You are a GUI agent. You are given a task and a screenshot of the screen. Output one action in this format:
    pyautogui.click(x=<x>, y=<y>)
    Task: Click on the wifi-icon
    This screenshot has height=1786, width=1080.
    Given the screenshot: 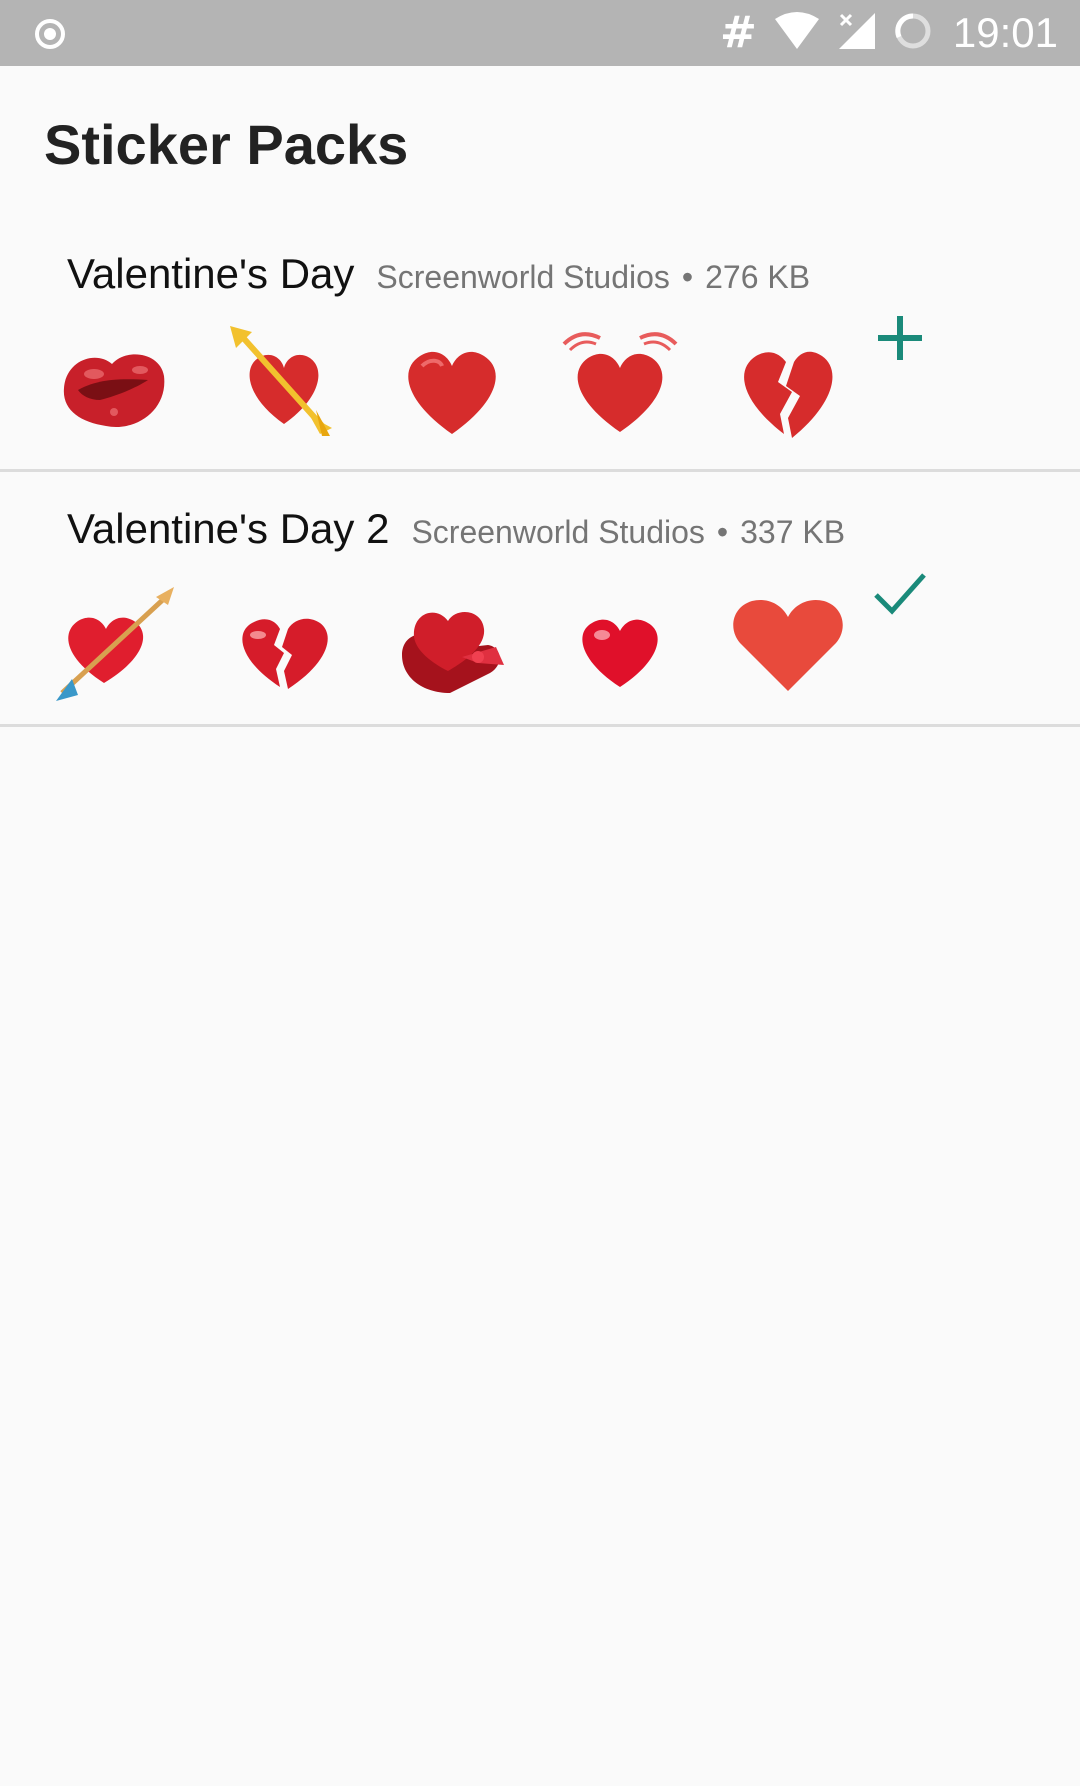 What is the action you would take?
    pyautogui.click(x=797, y=33)
    